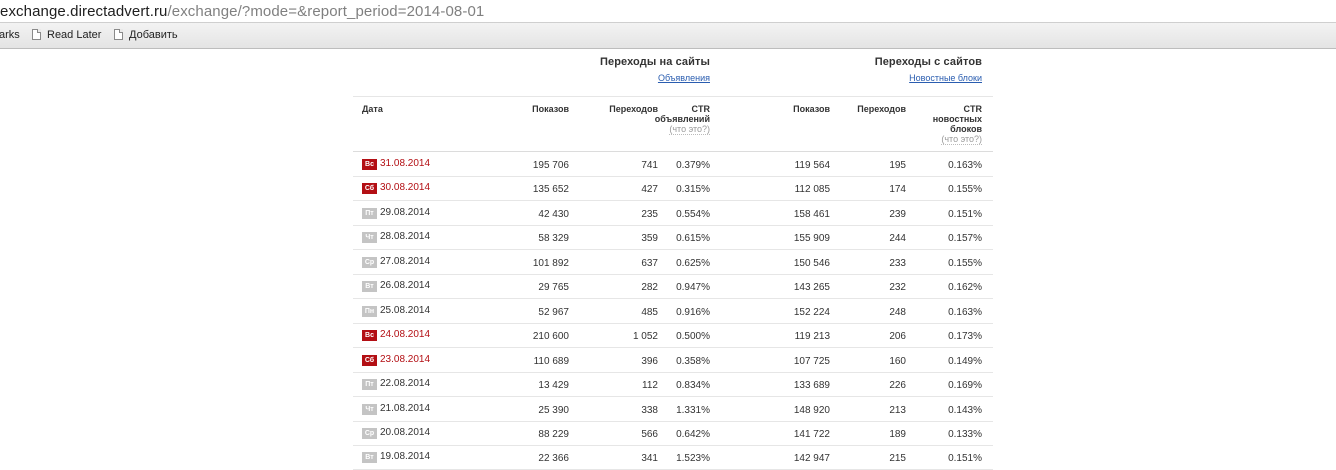 The height and width of the screenshot is (470, 1336). I want to click on shows-cell: 107 725, so click(811, 361).